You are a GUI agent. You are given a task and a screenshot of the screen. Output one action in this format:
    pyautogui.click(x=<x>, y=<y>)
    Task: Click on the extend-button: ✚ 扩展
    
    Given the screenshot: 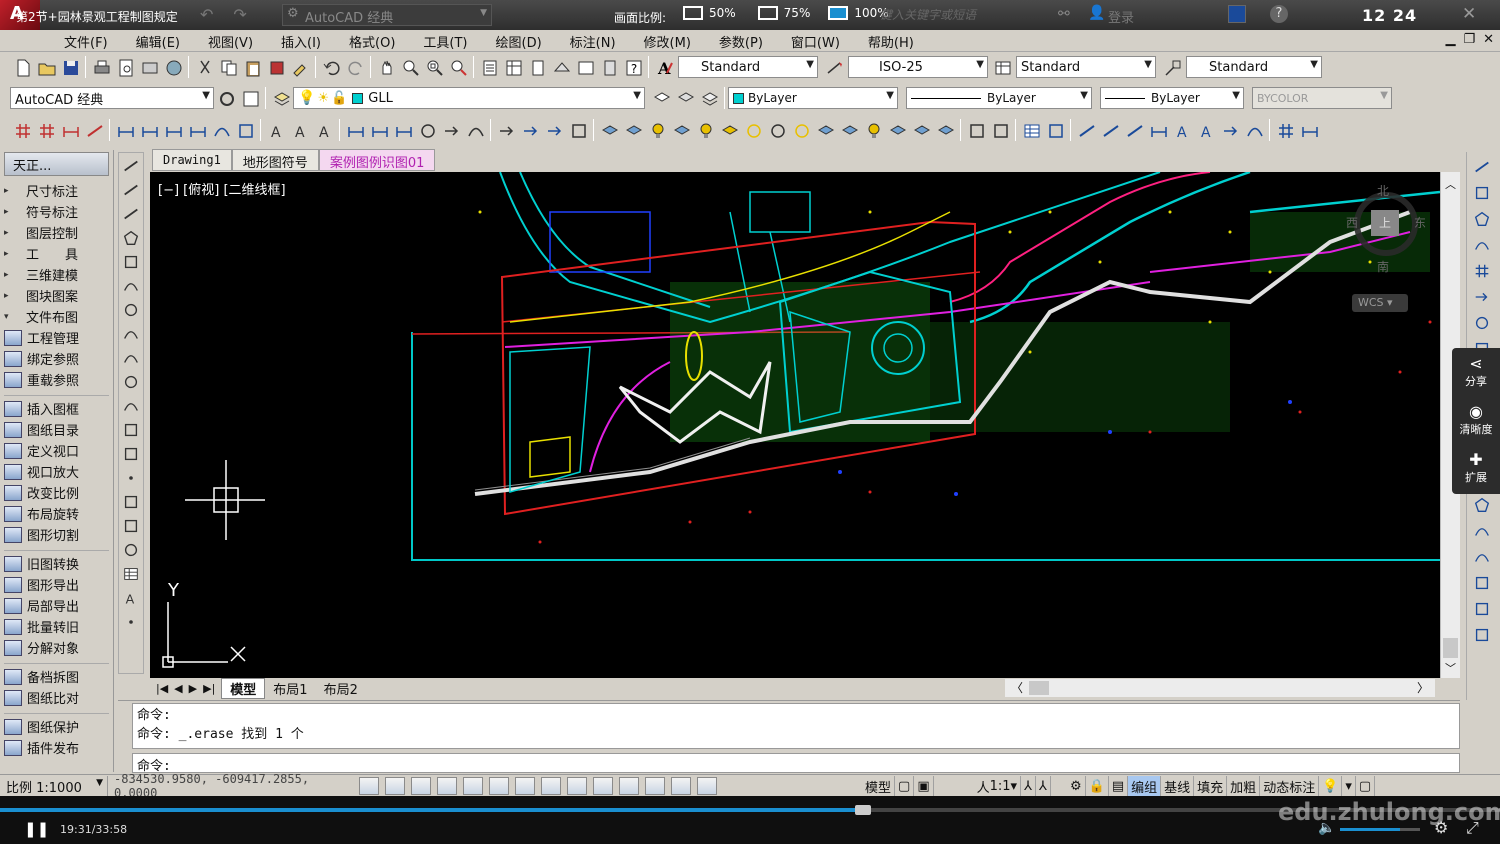 What is the action you would take?
    pyautogui.click(x=1476, y=468)
    